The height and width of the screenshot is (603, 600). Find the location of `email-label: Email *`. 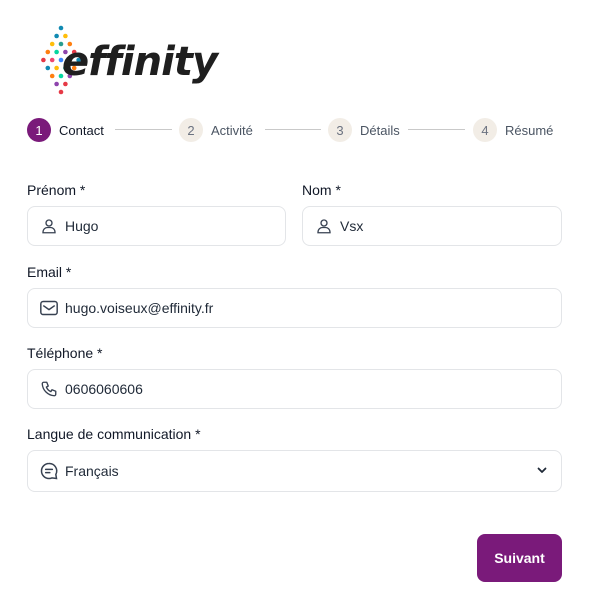

email-label: Email * is located at coordinates (49, 272).